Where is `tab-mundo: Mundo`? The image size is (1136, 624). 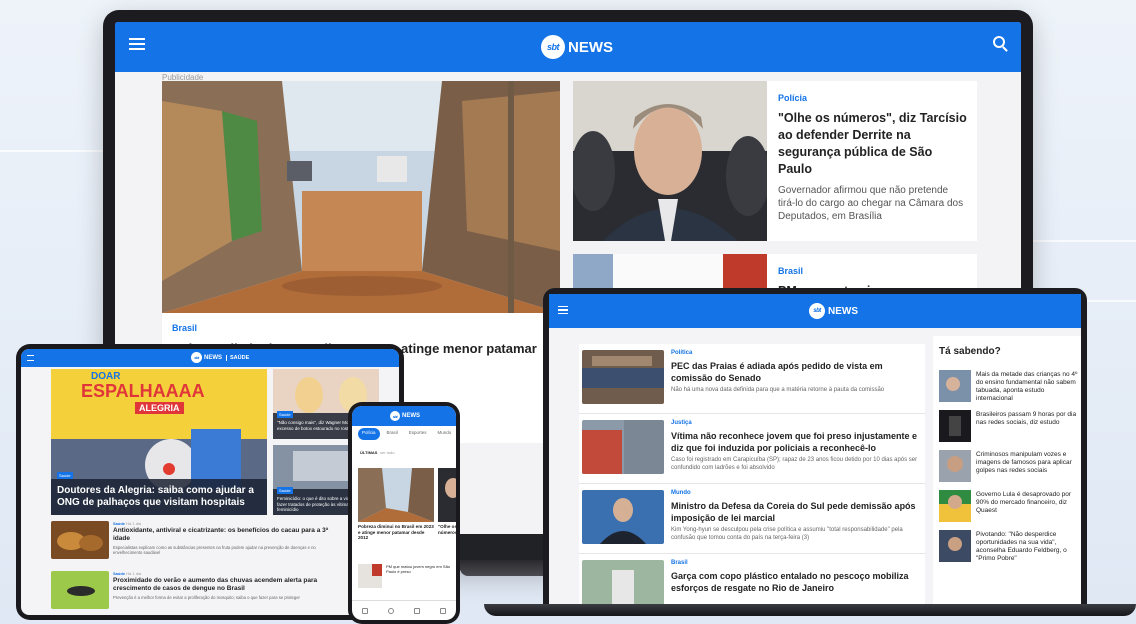
tab-mundo: Mundo is located at coordinates (445, 434).